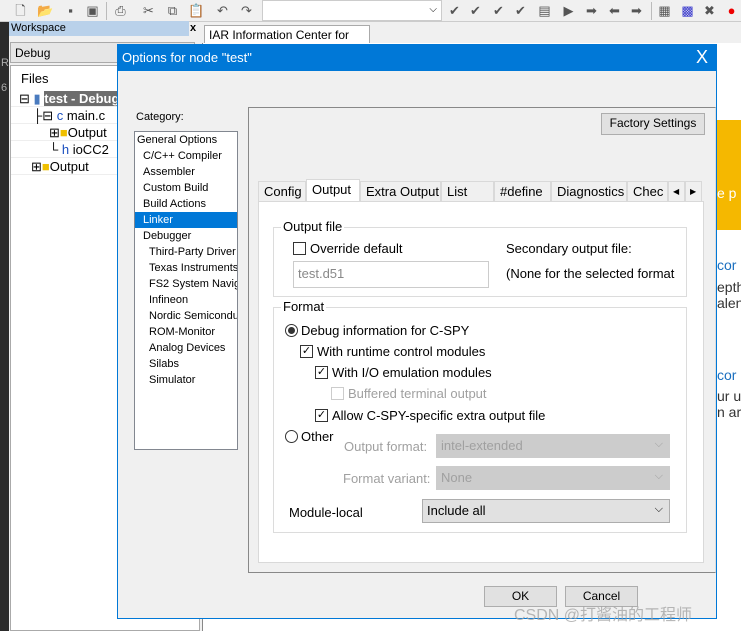 The width and height of the screenshot is (741, 631). I want to click on secondary-output-label: Secondary output file:, so click(569, 248).